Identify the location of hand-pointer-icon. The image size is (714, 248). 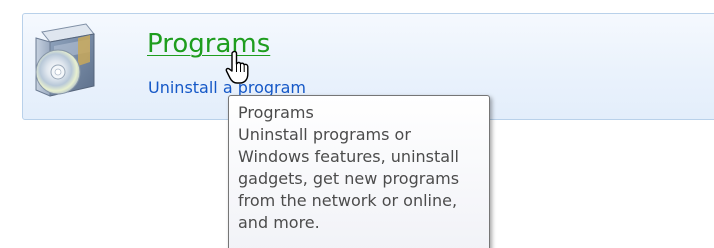
(237, 67).